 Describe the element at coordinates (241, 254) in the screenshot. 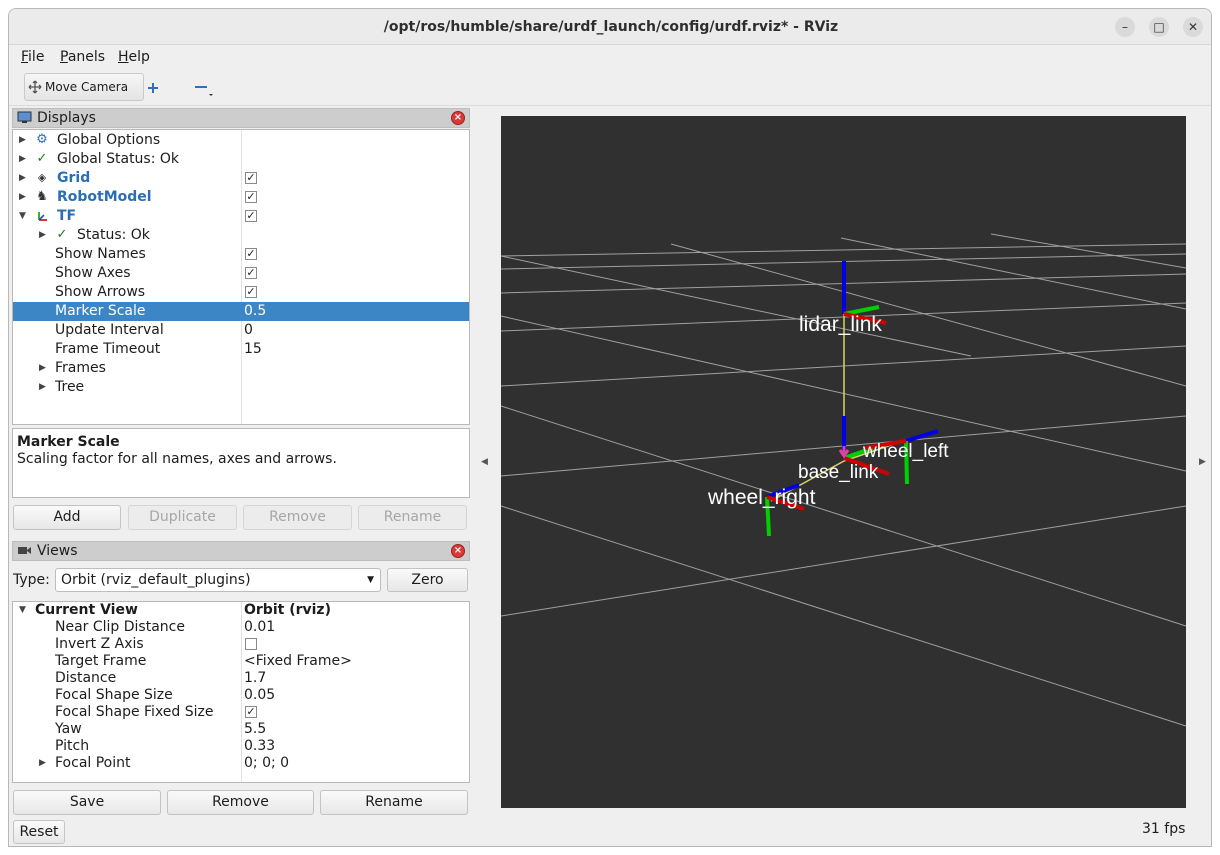

I see `display-row-show-names: Show Names ✓` at that location.